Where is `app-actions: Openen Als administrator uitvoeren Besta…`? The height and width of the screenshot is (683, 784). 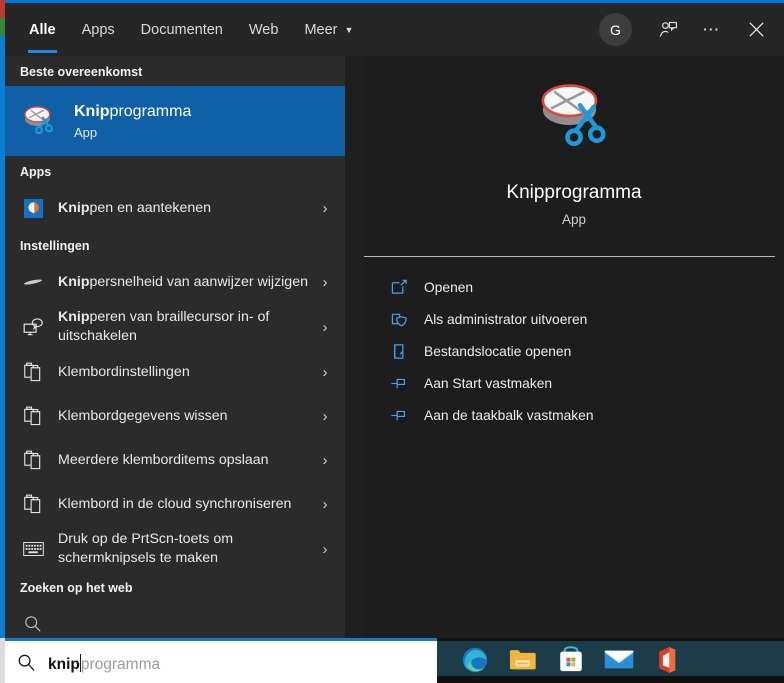
app-actions: Openen Als administrator uitvoeren Besta… is located at coordinates (574, 344).